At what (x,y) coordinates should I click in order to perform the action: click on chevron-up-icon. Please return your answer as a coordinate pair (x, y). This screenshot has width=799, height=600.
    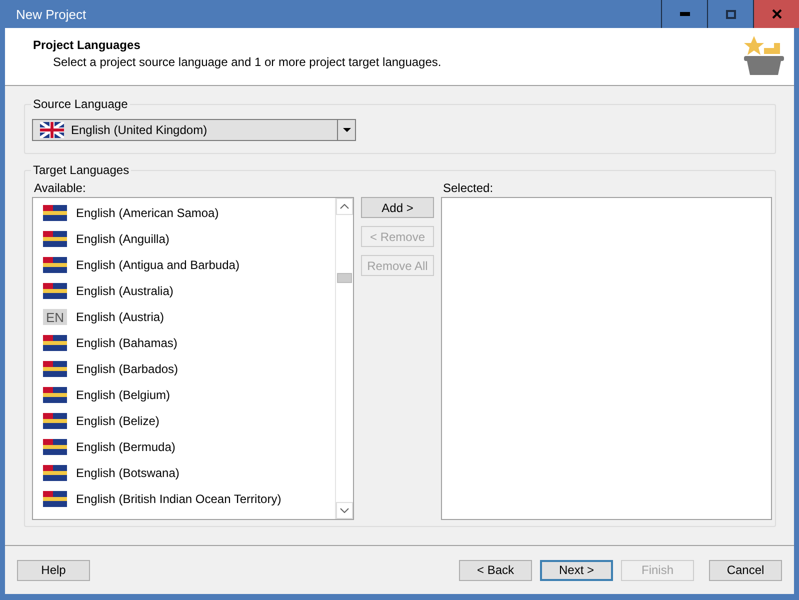
    Looking at the image, I should click on (344, 206).